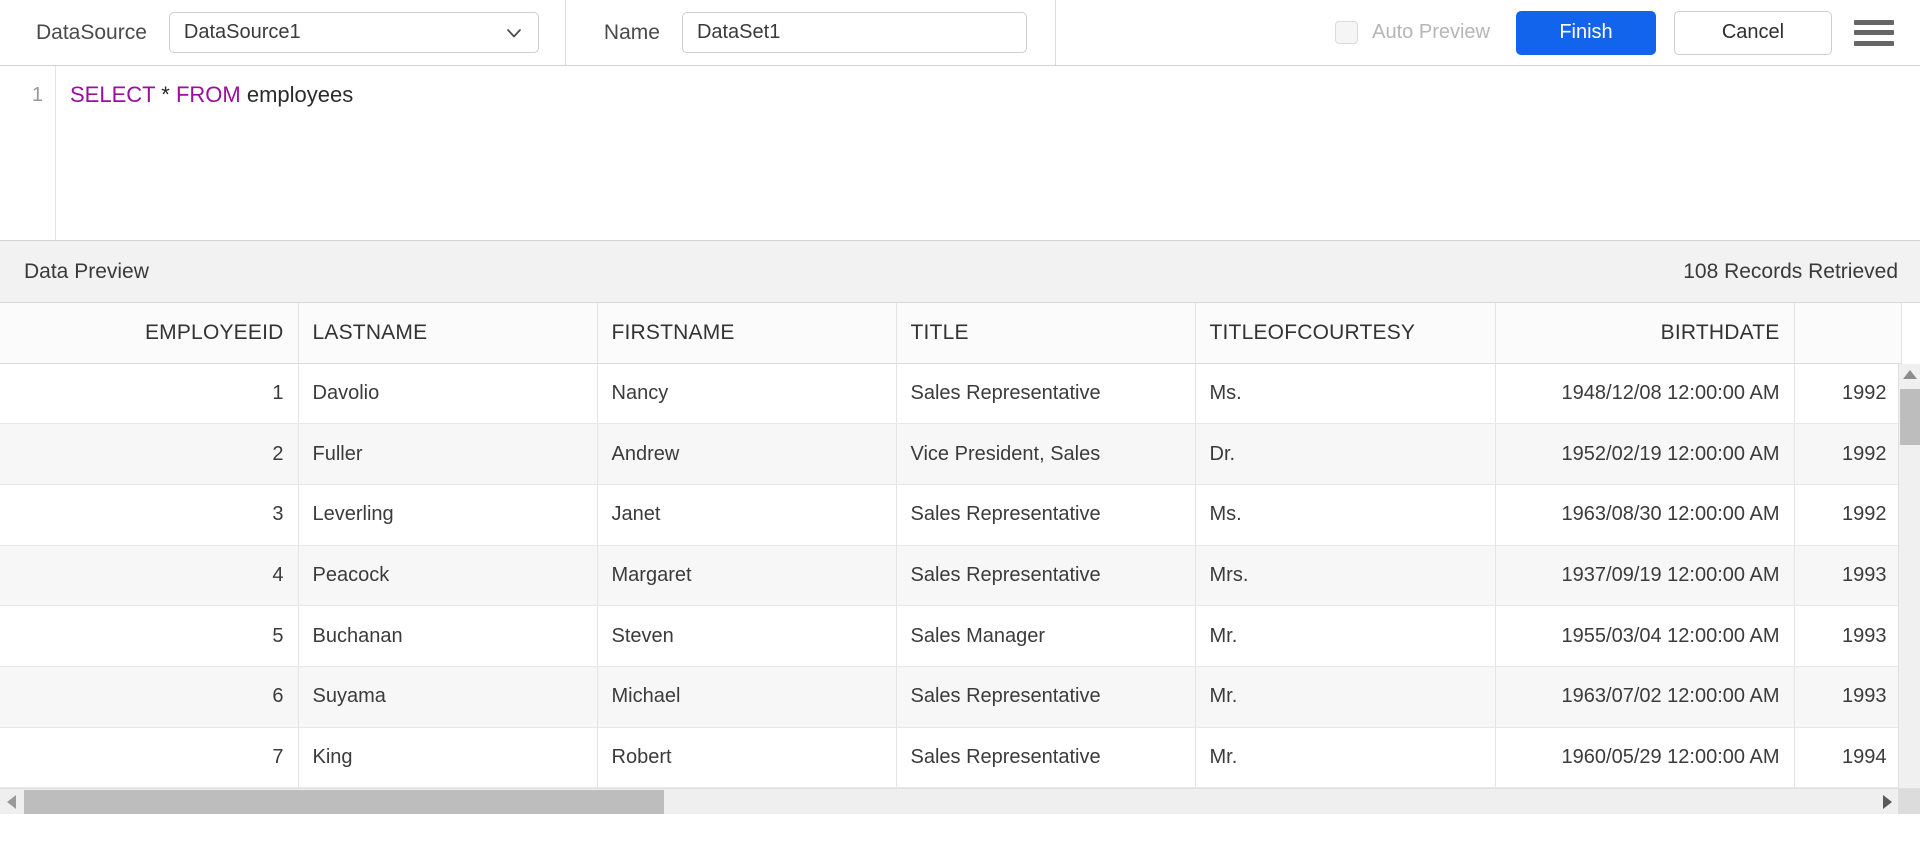 This screenshot has height=844, width=1920. What do you see at coordinates (1645, 636) in the screenshot?
I see `cell-birthdate: 1955/03/04 12:00:00 AM` at bounding box center [1645, 636].